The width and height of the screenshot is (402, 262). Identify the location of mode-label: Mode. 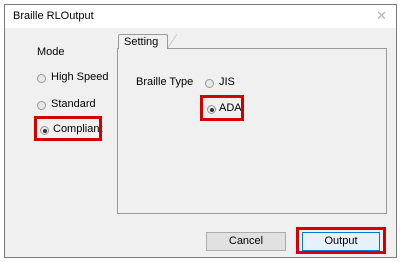
(51, 52).